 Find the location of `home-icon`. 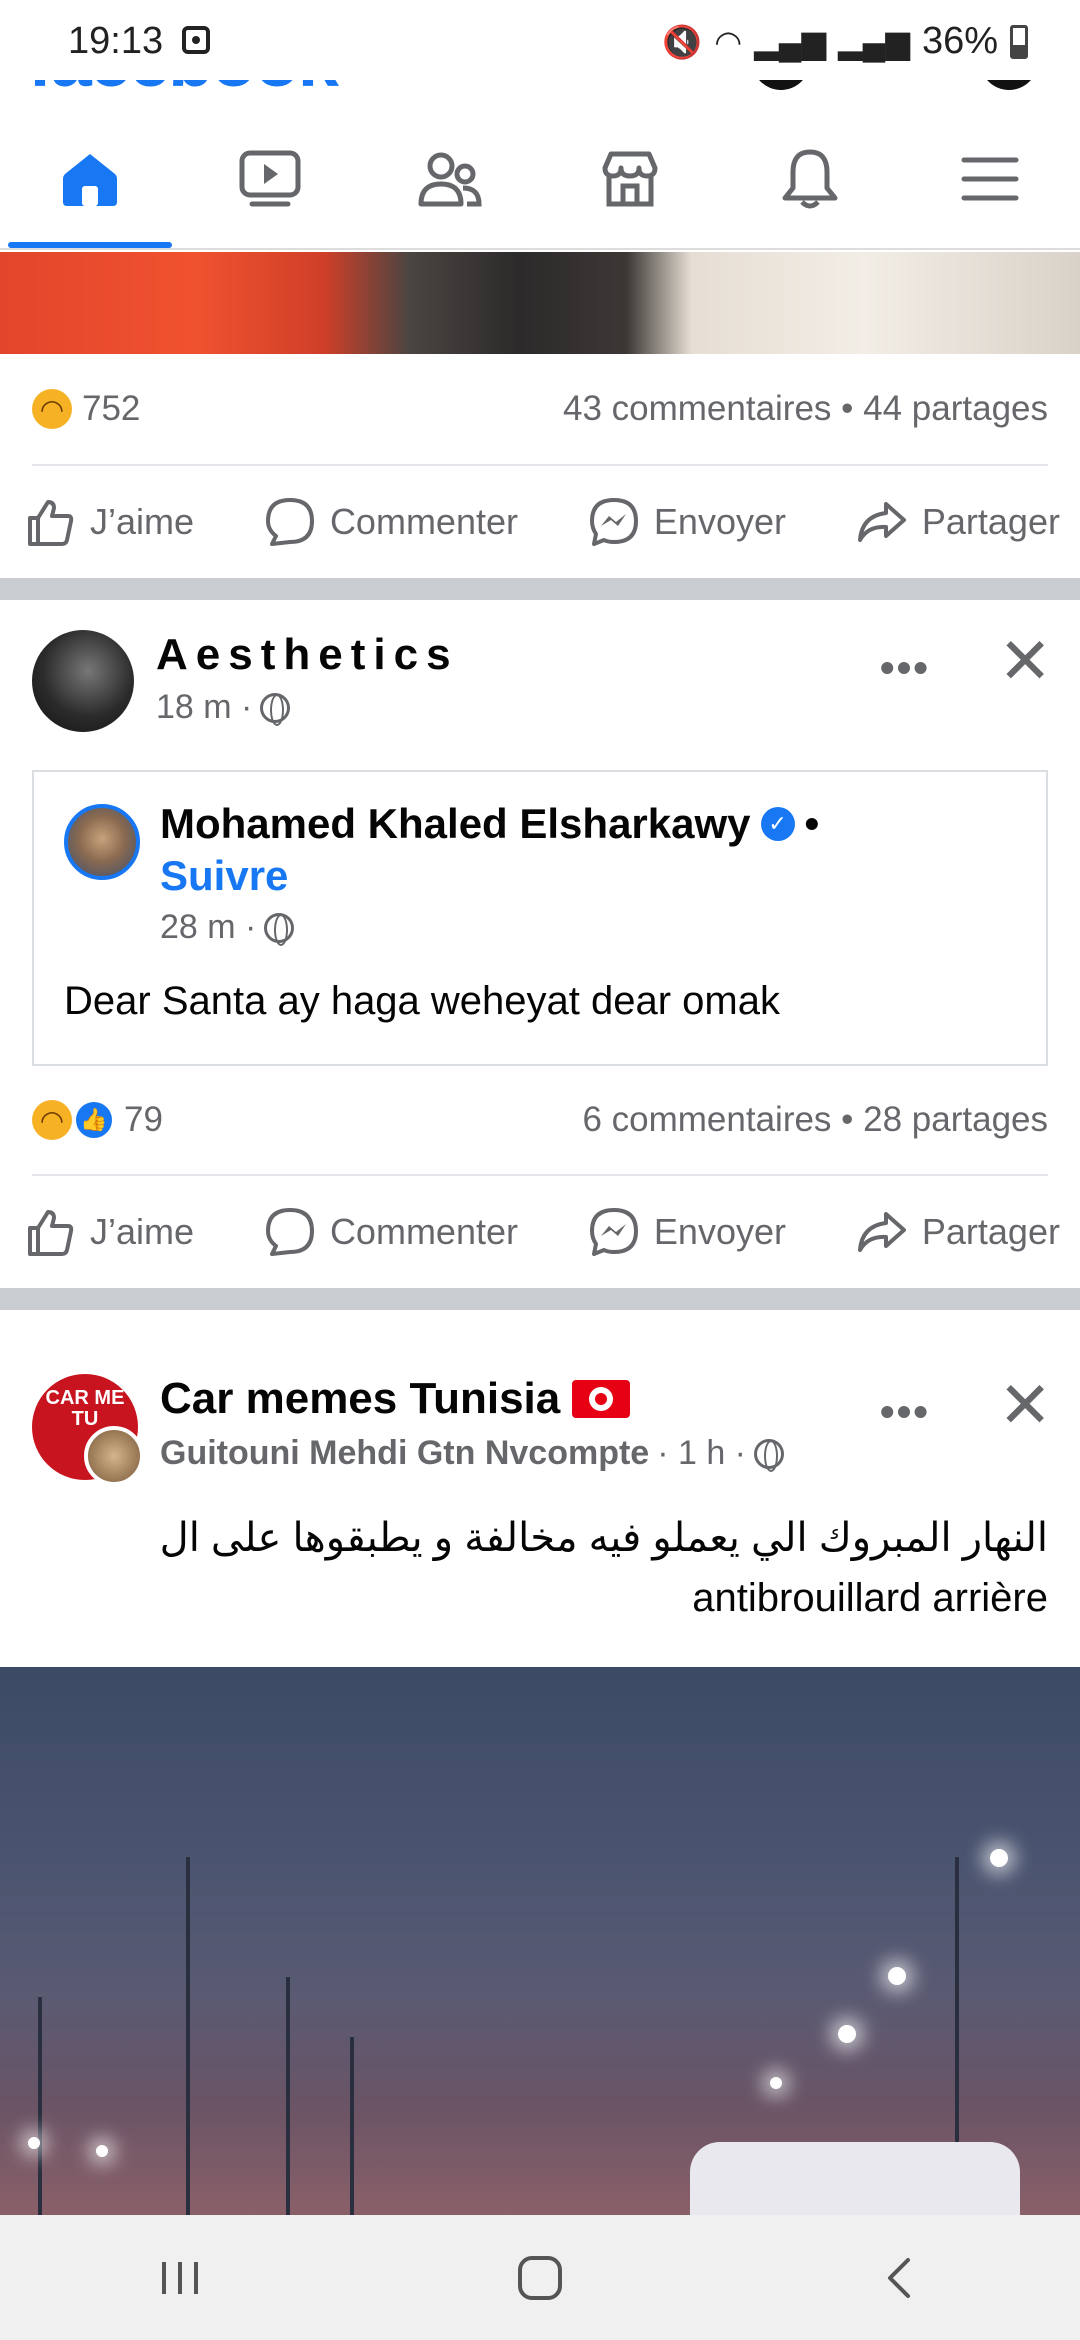

home-icon is located at coordinates (90, 180).